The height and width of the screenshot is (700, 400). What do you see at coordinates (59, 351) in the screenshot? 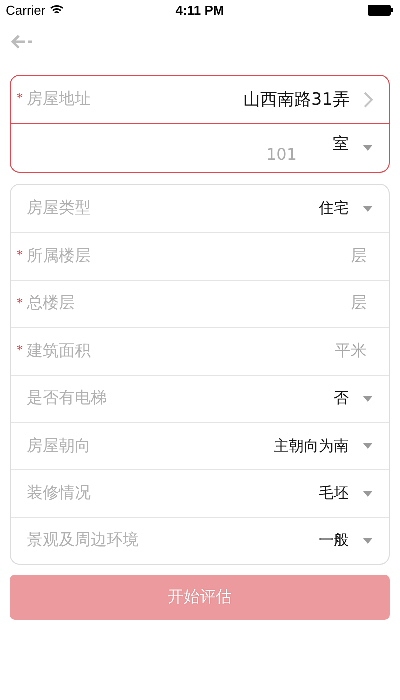
I see `field-label: 建筑面积` at bounding box center [59, 351].